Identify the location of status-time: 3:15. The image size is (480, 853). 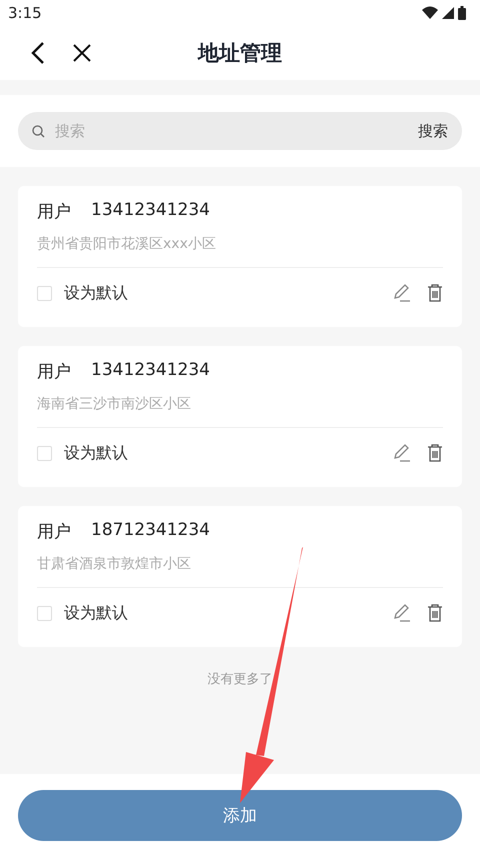
(25, 13).